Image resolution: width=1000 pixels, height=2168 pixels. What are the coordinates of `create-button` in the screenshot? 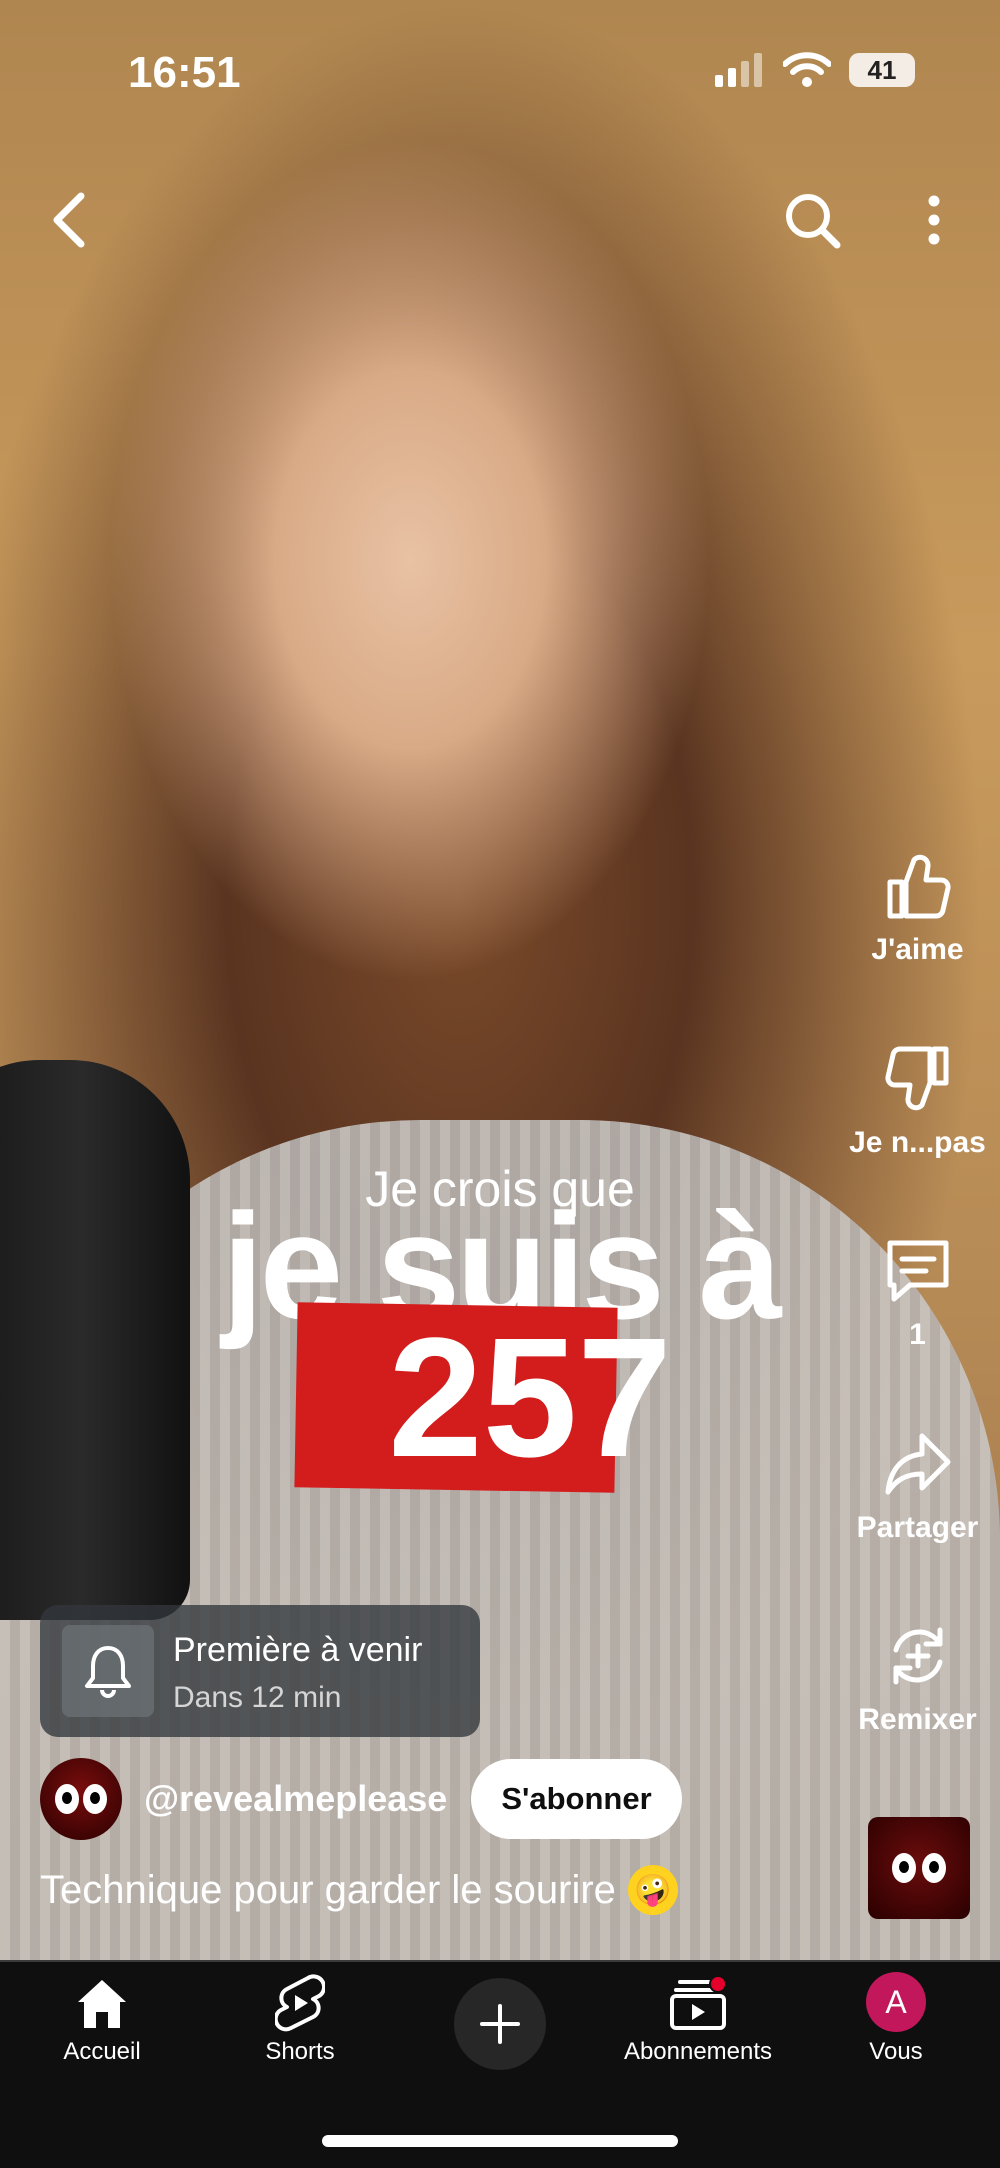 It's located at (500, 2024).